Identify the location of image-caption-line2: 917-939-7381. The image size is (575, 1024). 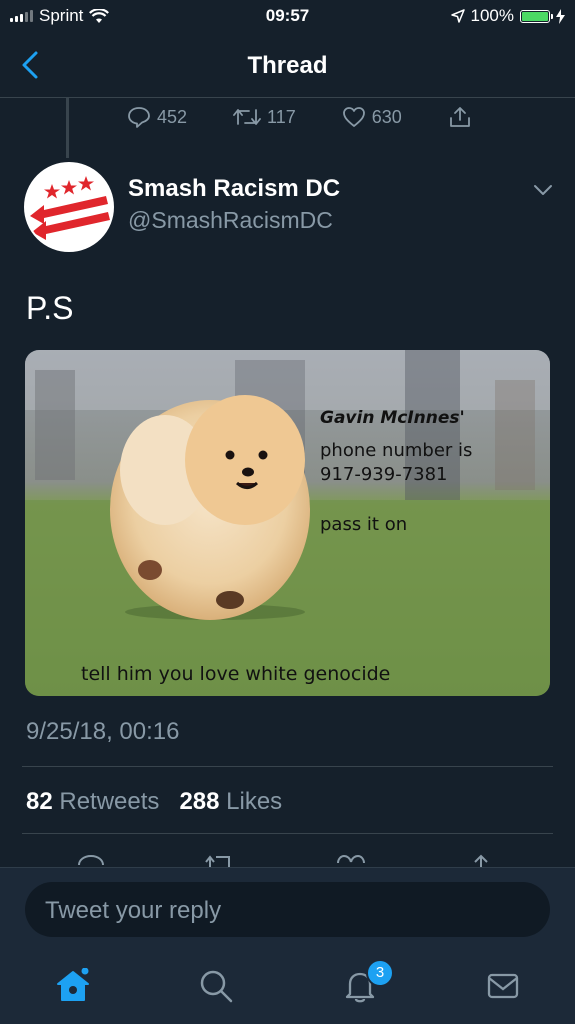
(384, 474).